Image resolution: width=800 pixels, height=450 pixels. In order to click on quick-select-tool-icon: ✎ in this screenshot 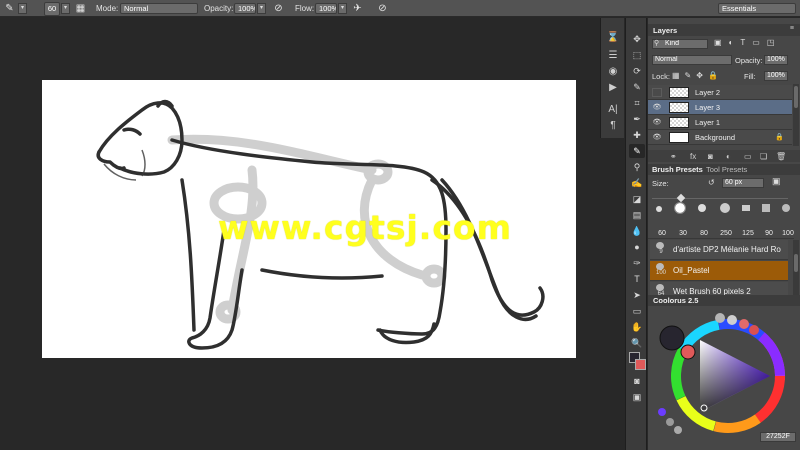, I will do `click(637, 87)`.